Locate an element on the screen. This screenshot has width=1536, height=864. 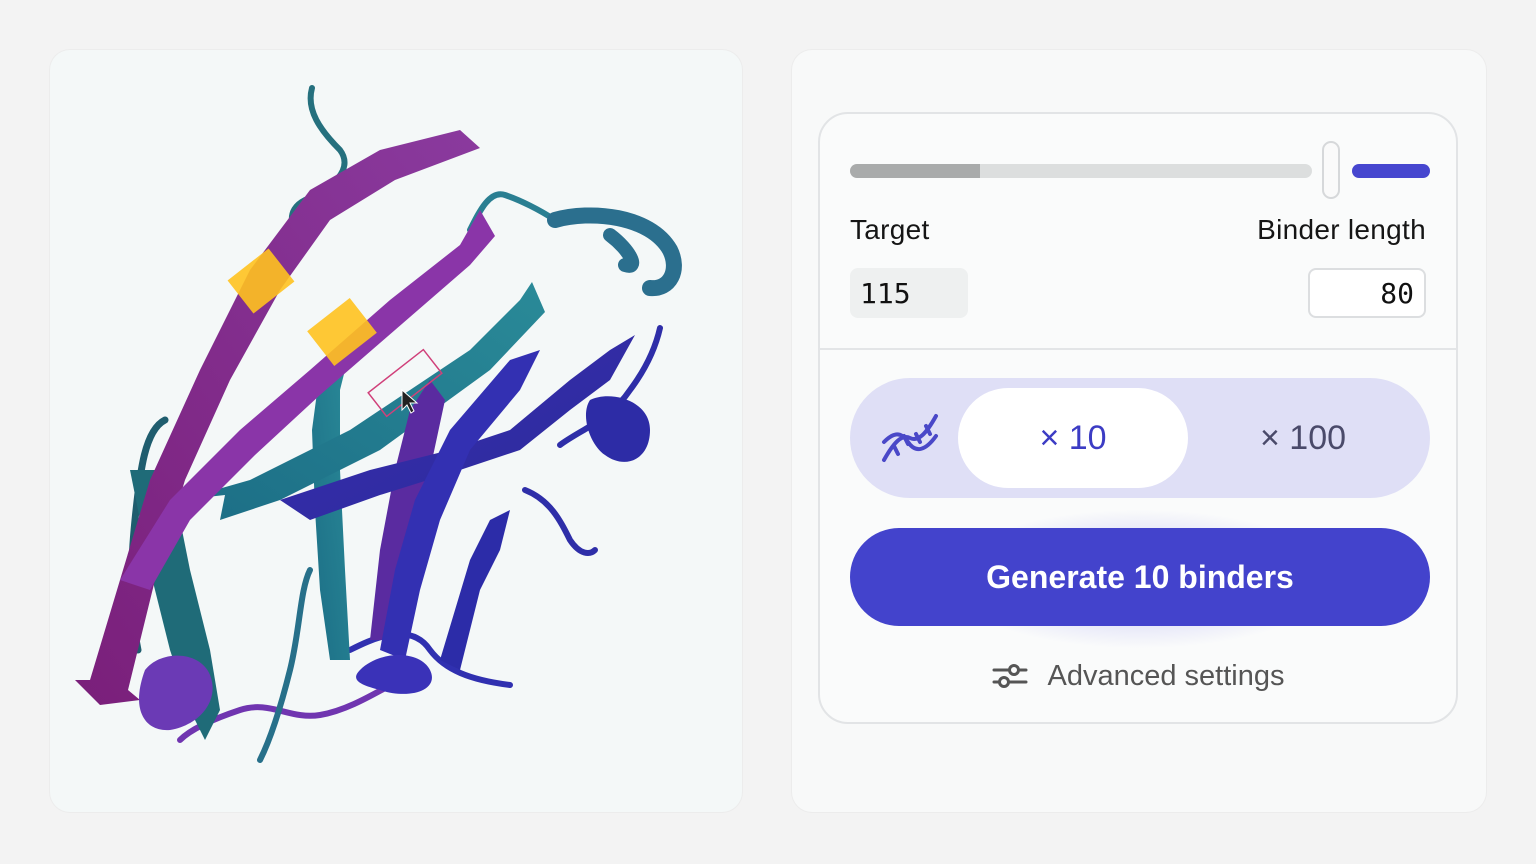
sliders-icon is located at coordinates (1009, 676).